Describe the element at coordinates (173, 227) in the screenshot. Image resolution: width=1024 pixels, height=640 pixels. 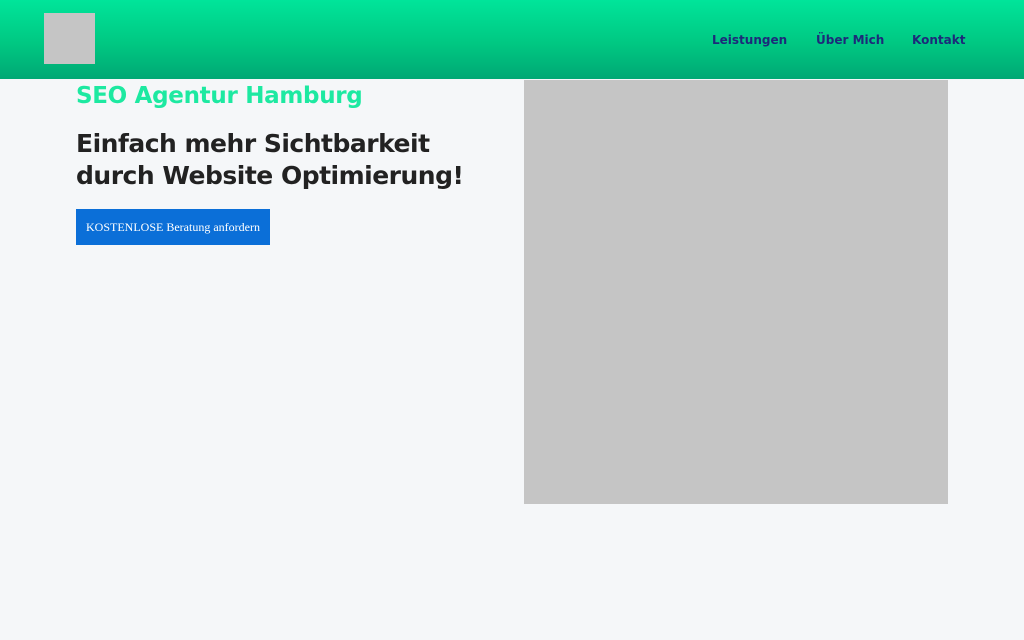
I see `cta-button: KOSTENLOSE Beratung anfordern` at that location.